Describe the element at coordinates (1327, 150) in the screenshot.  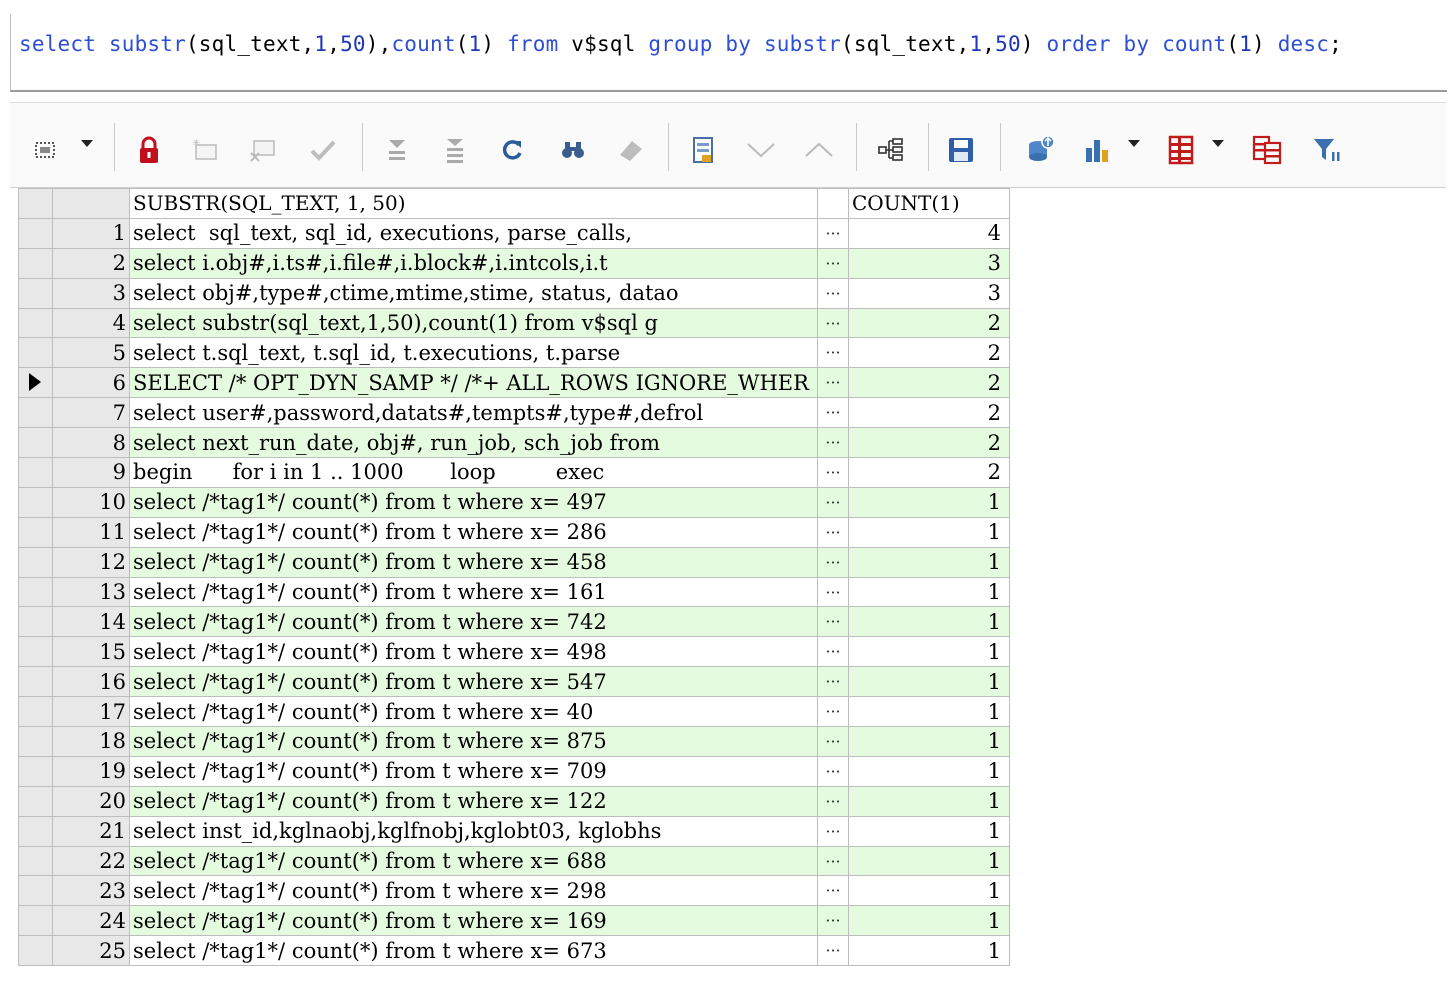
I see `filter-icon` at that location.